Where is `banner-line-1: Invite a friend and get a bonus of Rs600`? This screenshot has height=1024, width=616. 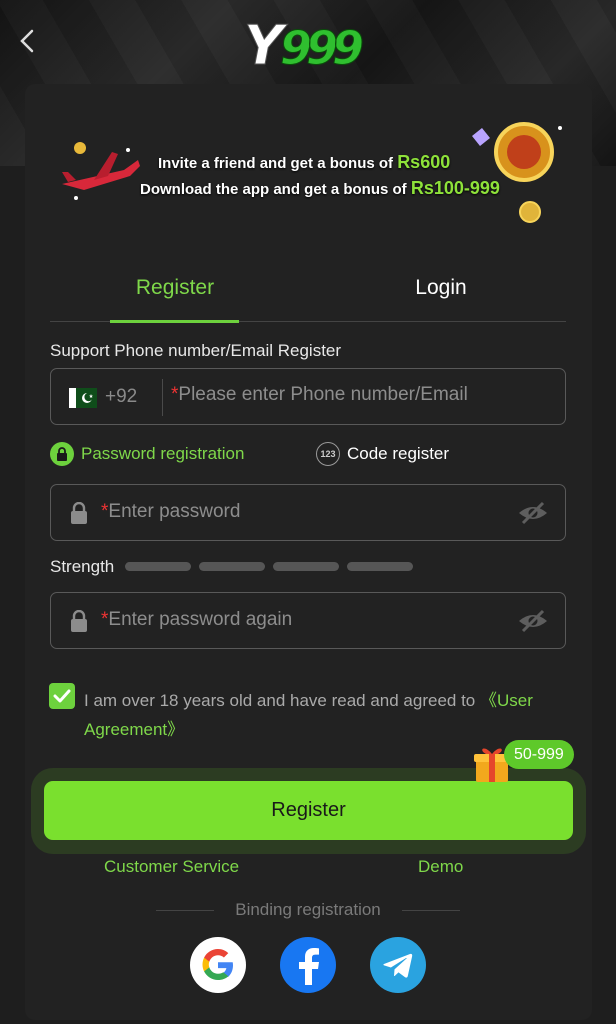 banner-line-1: Invite a friend and get a bonus of Rs600 is located at coordinates (304, 162).